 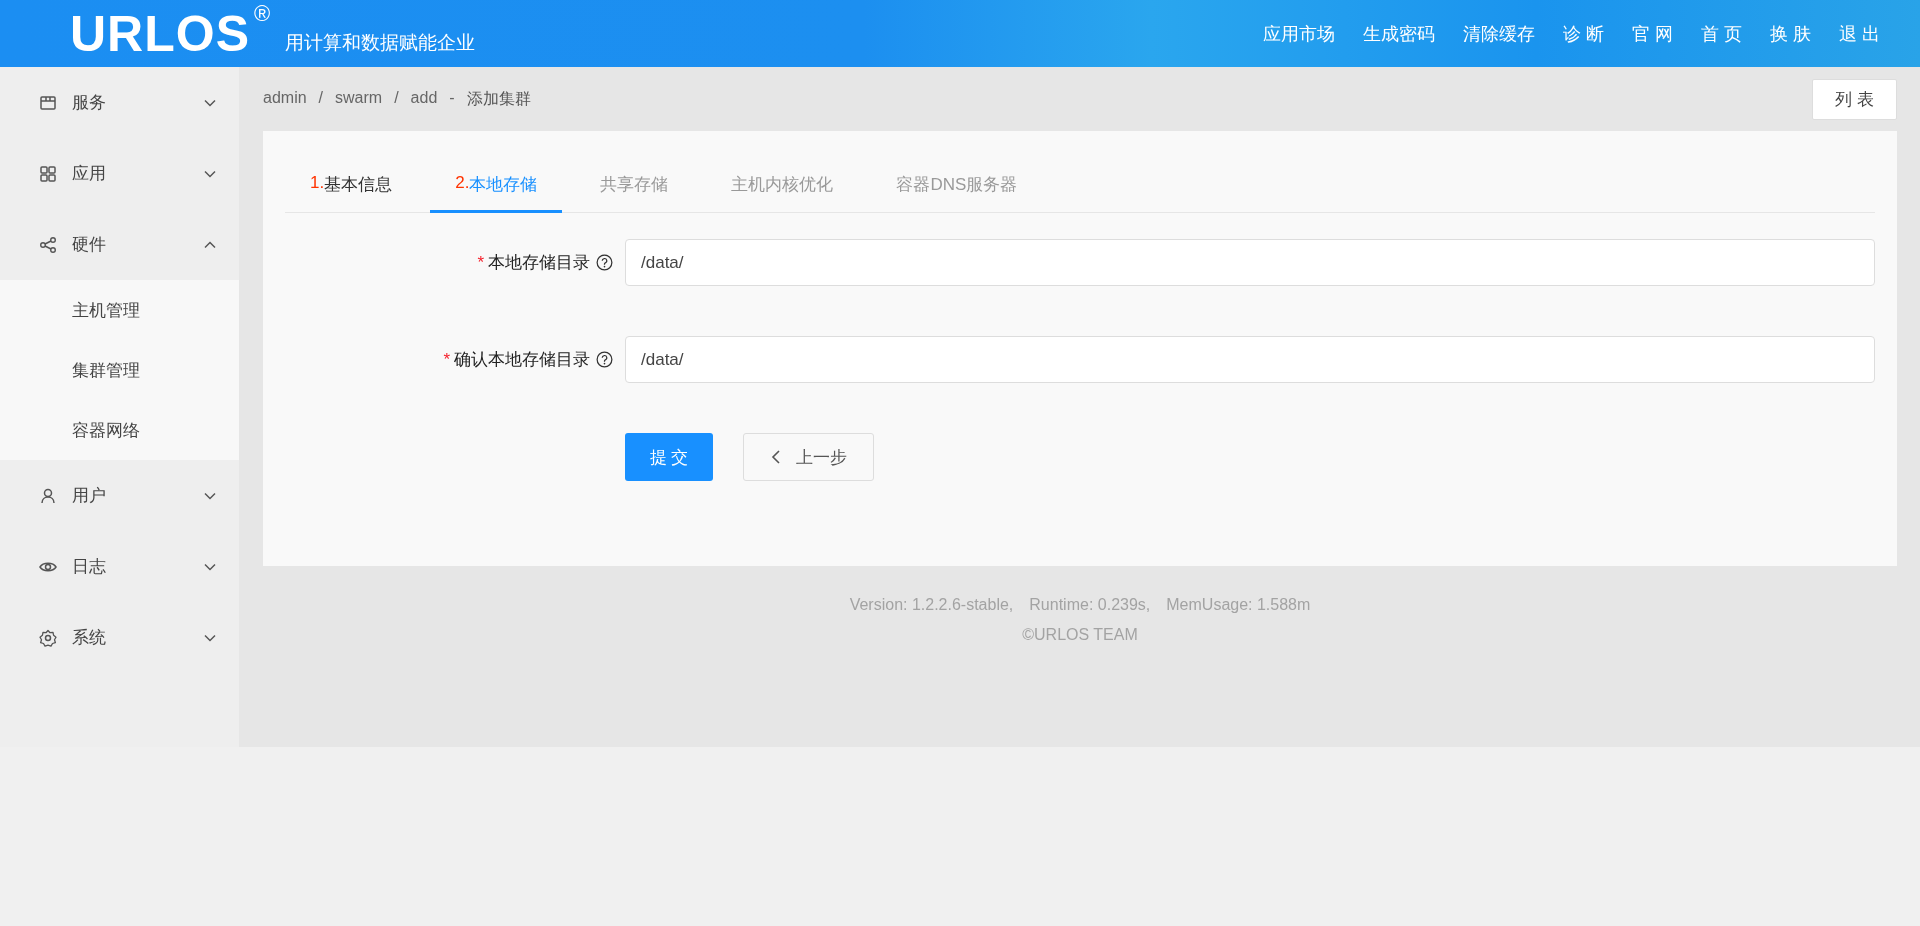 I want to click on gear-icon, so click(x=48, y=637).